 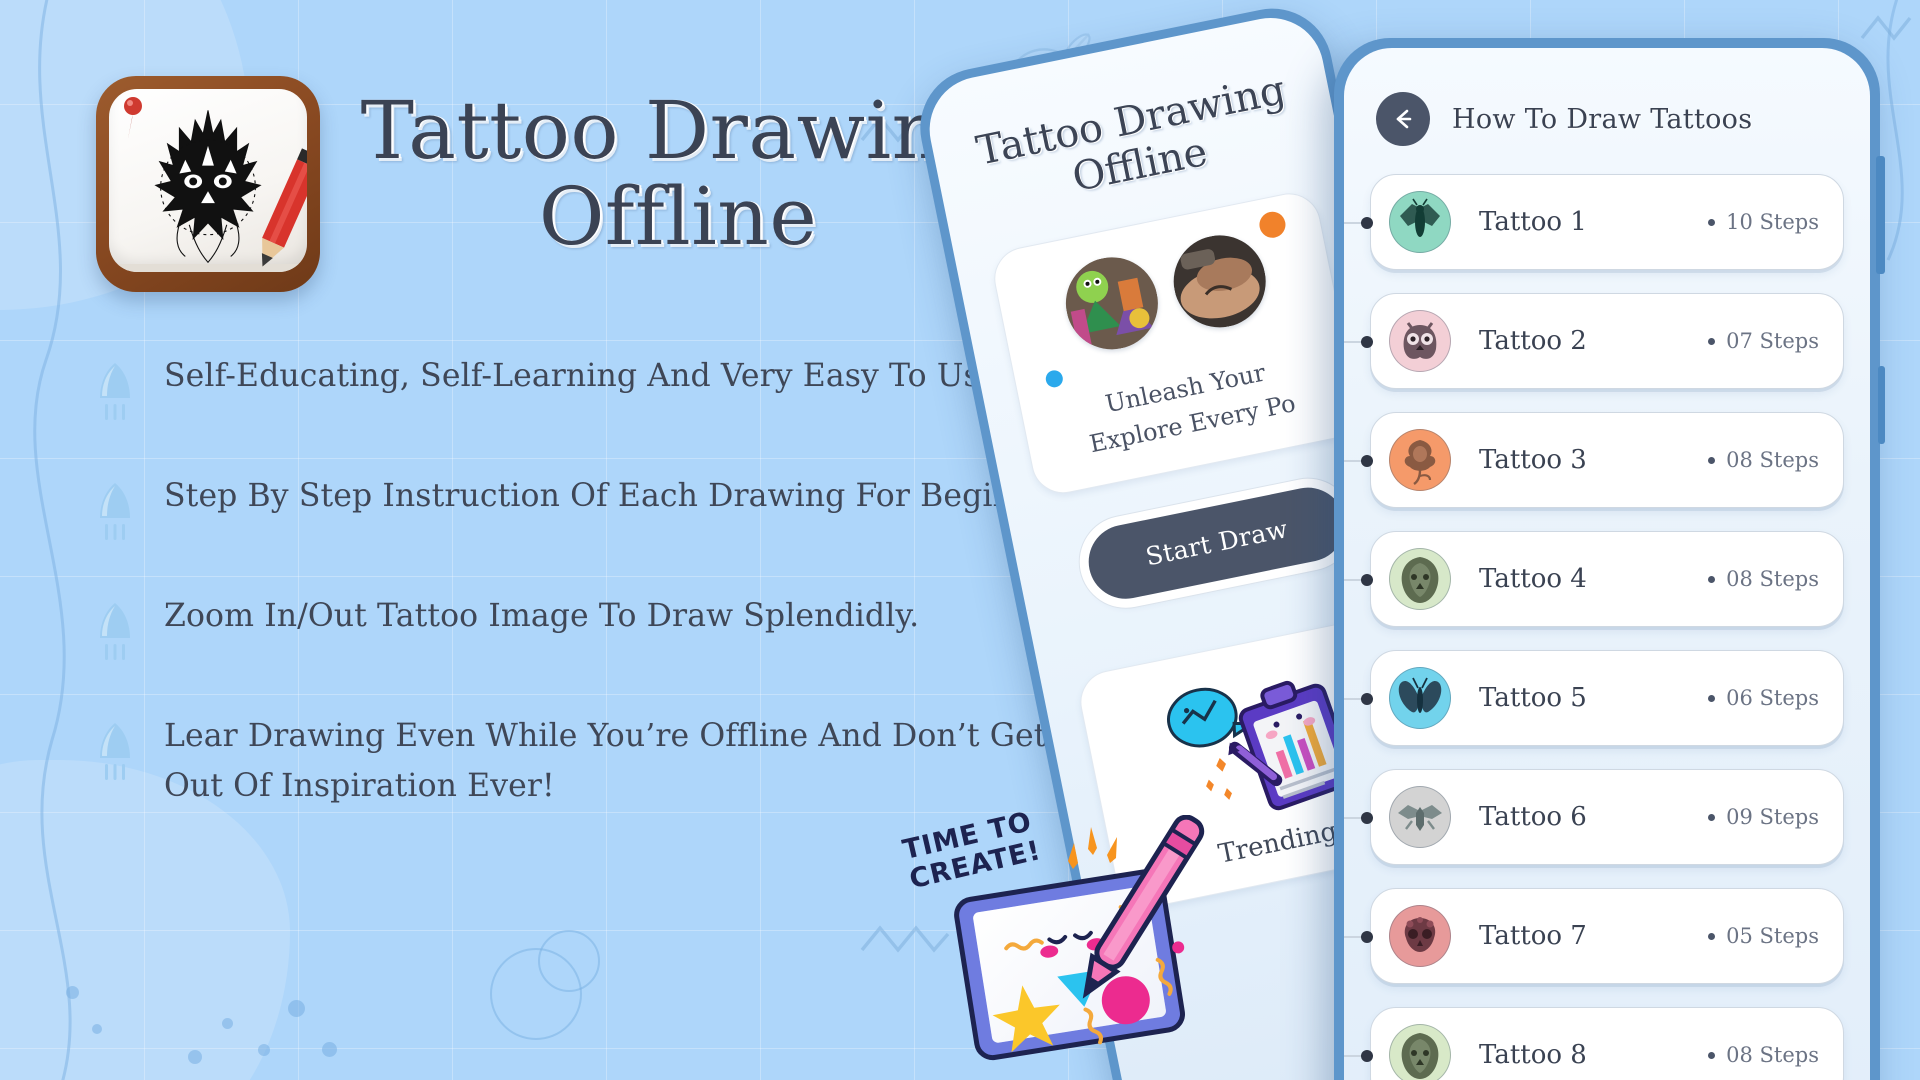 I want to click on thumbnail-colorful-art, so click(x=1112, y=303).